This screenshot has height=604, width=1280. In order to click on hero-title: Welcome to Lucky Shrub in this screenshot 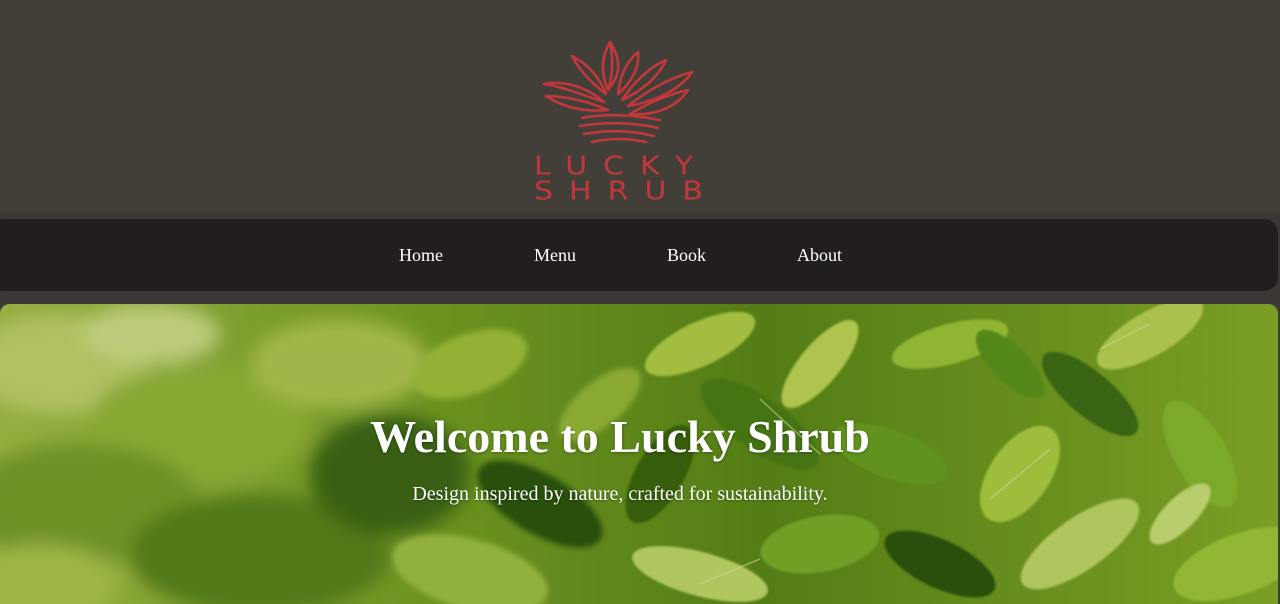, I will do `click(620, 436)`.